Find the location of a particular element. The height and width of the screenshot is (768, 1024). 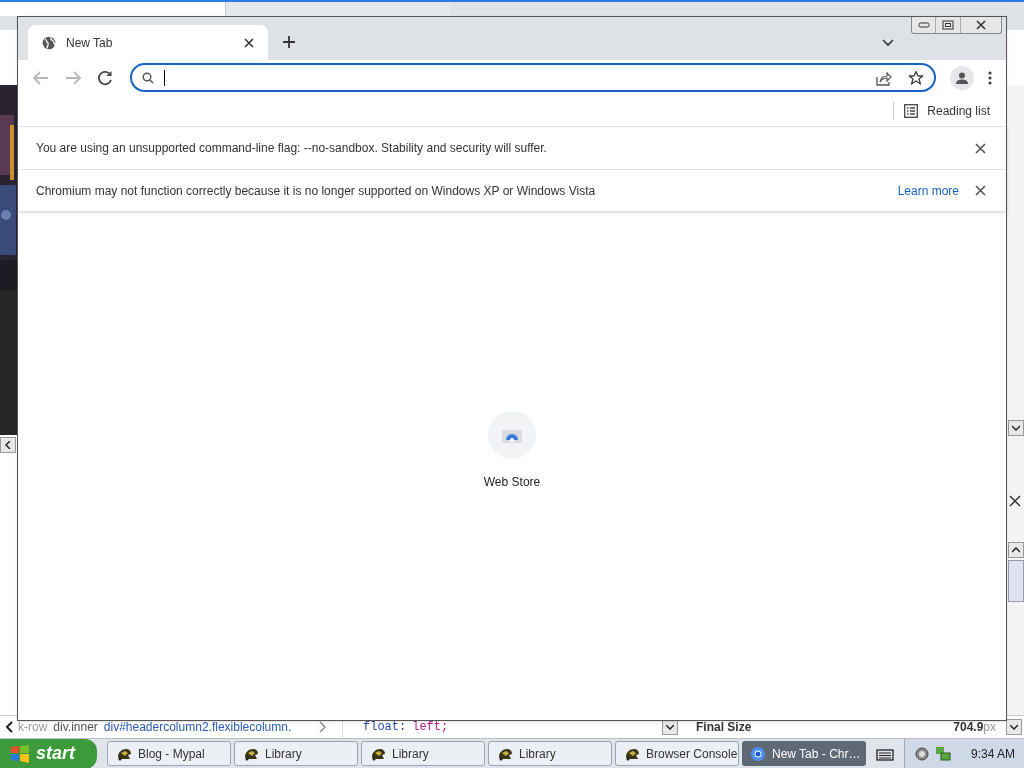

clock: 9:34 AM is located at coordinates (993, 753).